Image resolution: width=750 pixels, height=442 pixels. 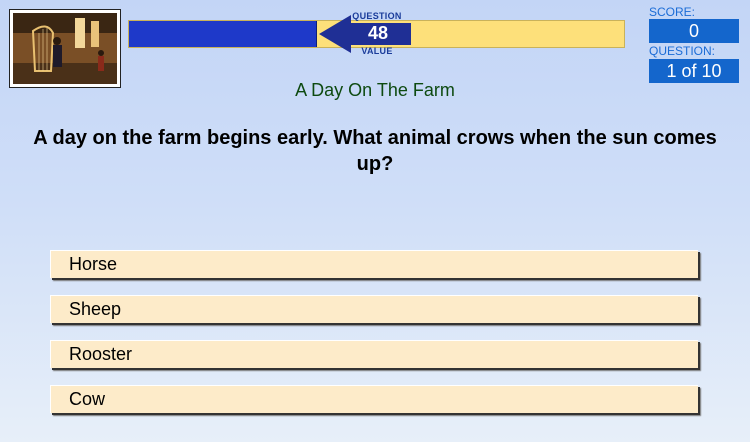 I want to click on answer-button-4: Cow, so click(x=374, y=399).